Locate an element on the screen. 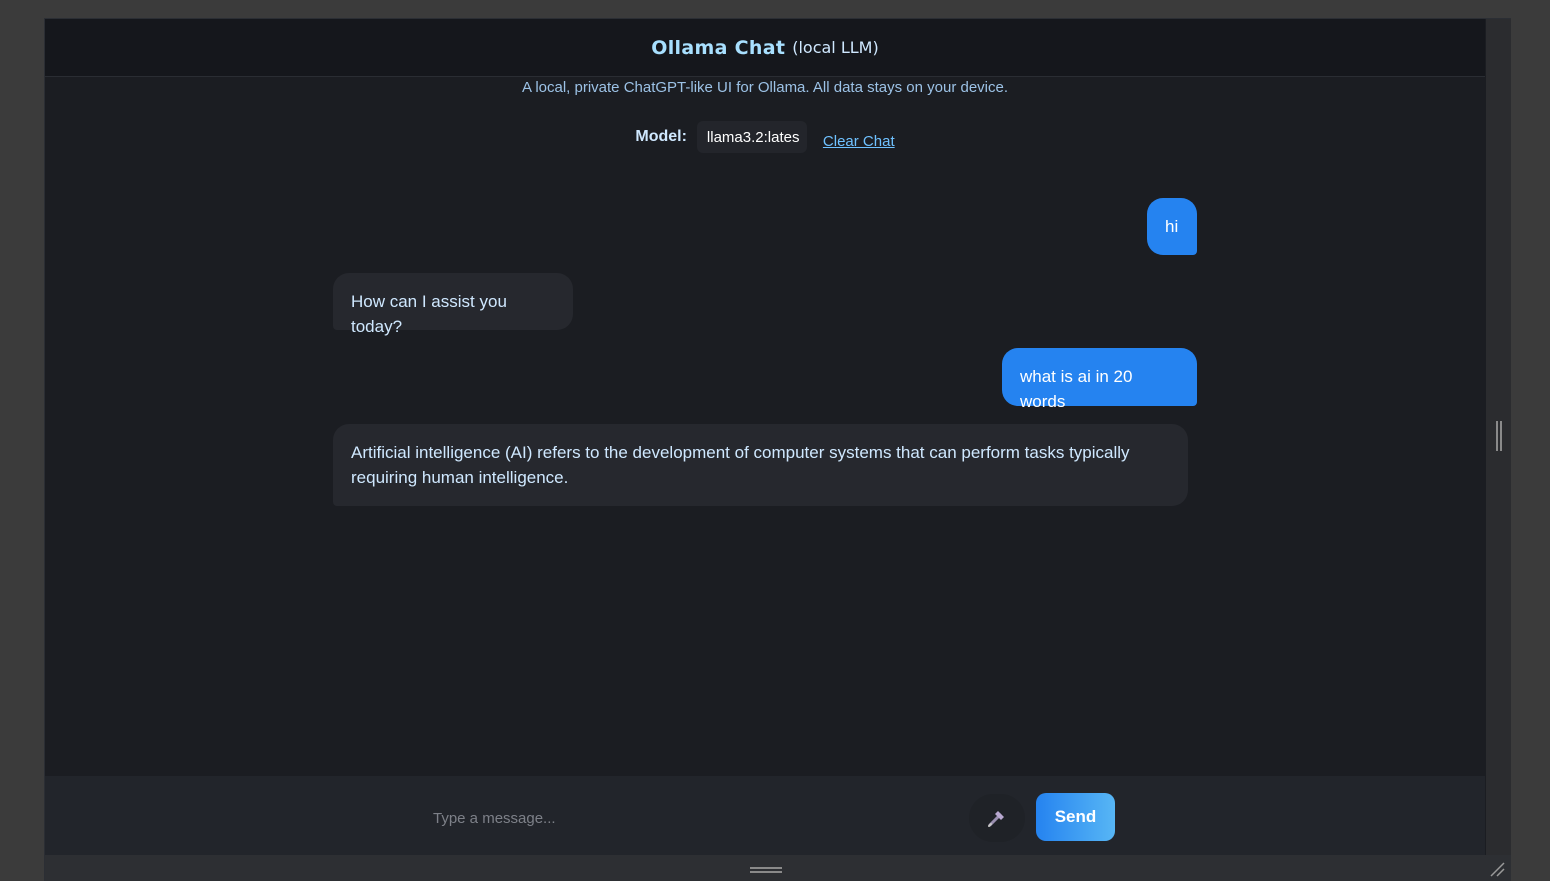  model-select: llama3.2:lates is located at coordinates (751, 137).